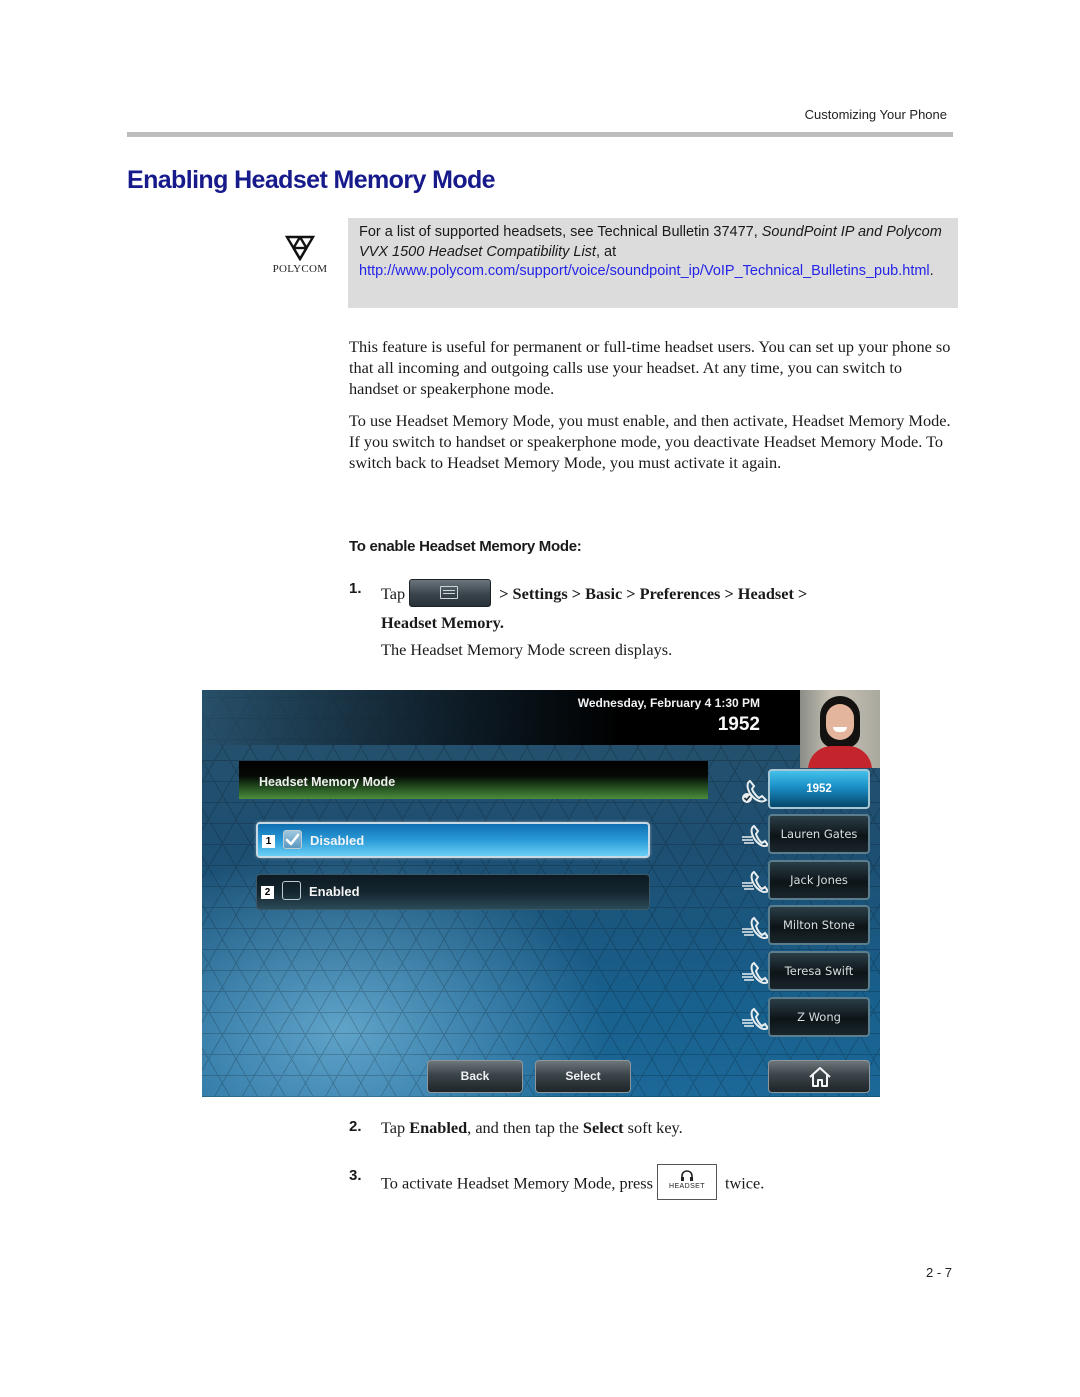 The width and height of the screenshot is (1080, 1397). I want to click on step-text: twice., so click(744, 1183).